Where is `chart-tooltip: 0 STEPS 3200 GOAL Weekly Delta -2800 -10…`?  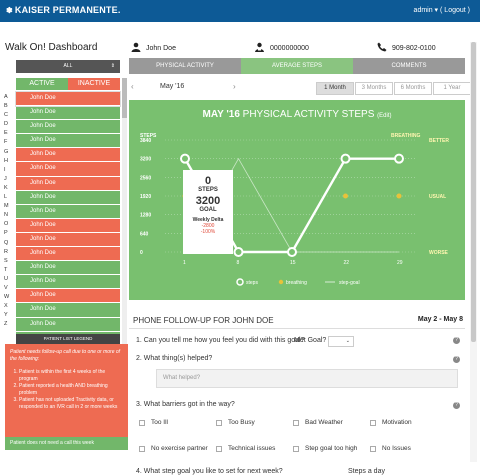 chart-tooltip: 0 STEPS 3200 GOAL Weekly Delta -2800 -10… is located at coordinates (208, 212).